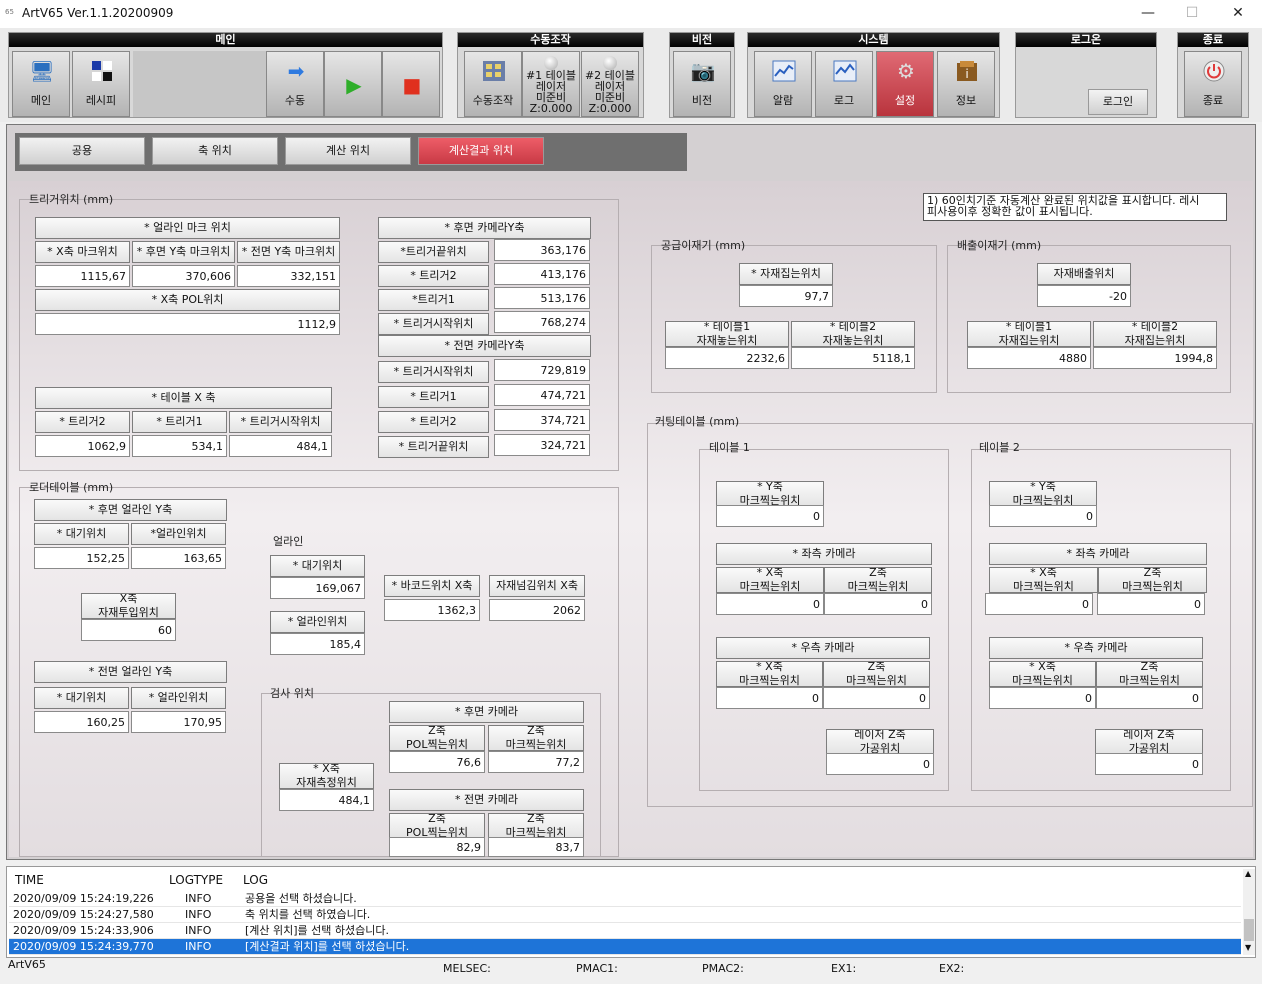 This screenshot has height=984, width=1262. What do you see at coordinates (187, 324) in the screenshot?
I see `x-pol-value: 1112,9` at bounding box center [187, 324].